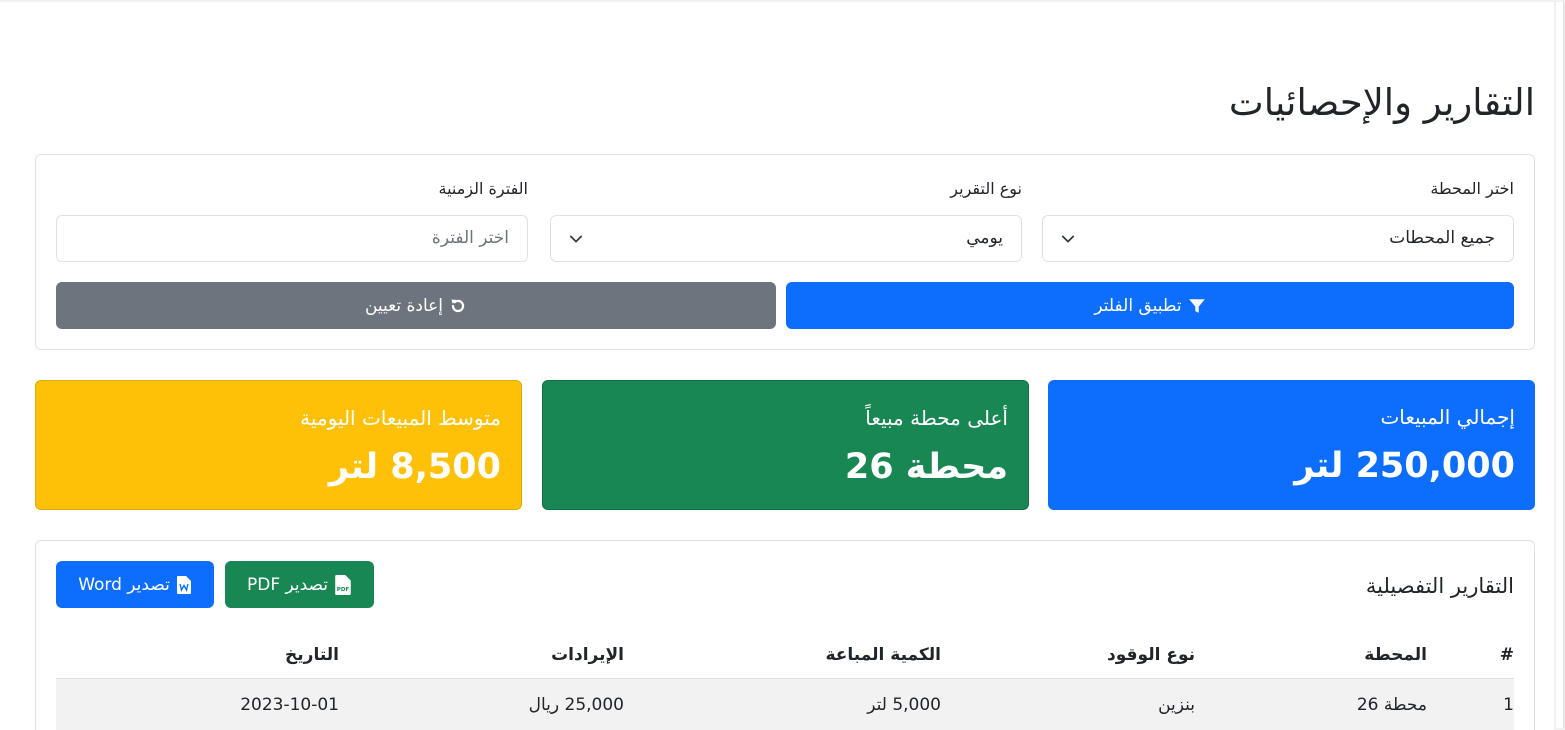 The image size is (1565, 730). What do you see at coordinates (1138, 305) in the screenshot?
I see `apply-filter-label: تطبيق الفلتر` at bounding box center [1138, 305].